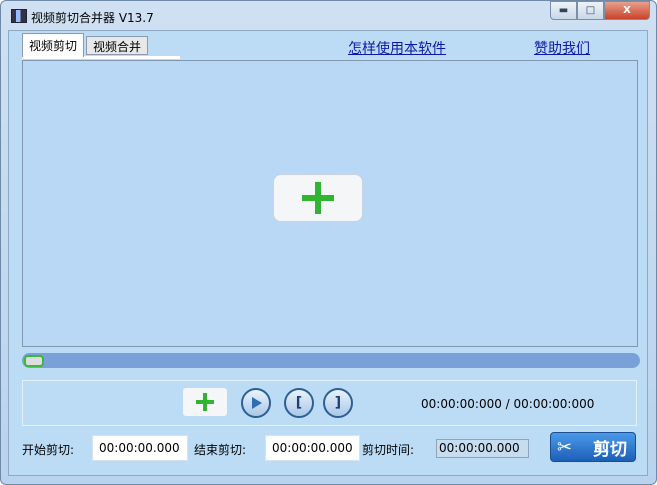  I want to click on close-button: X, so click(627, 10).